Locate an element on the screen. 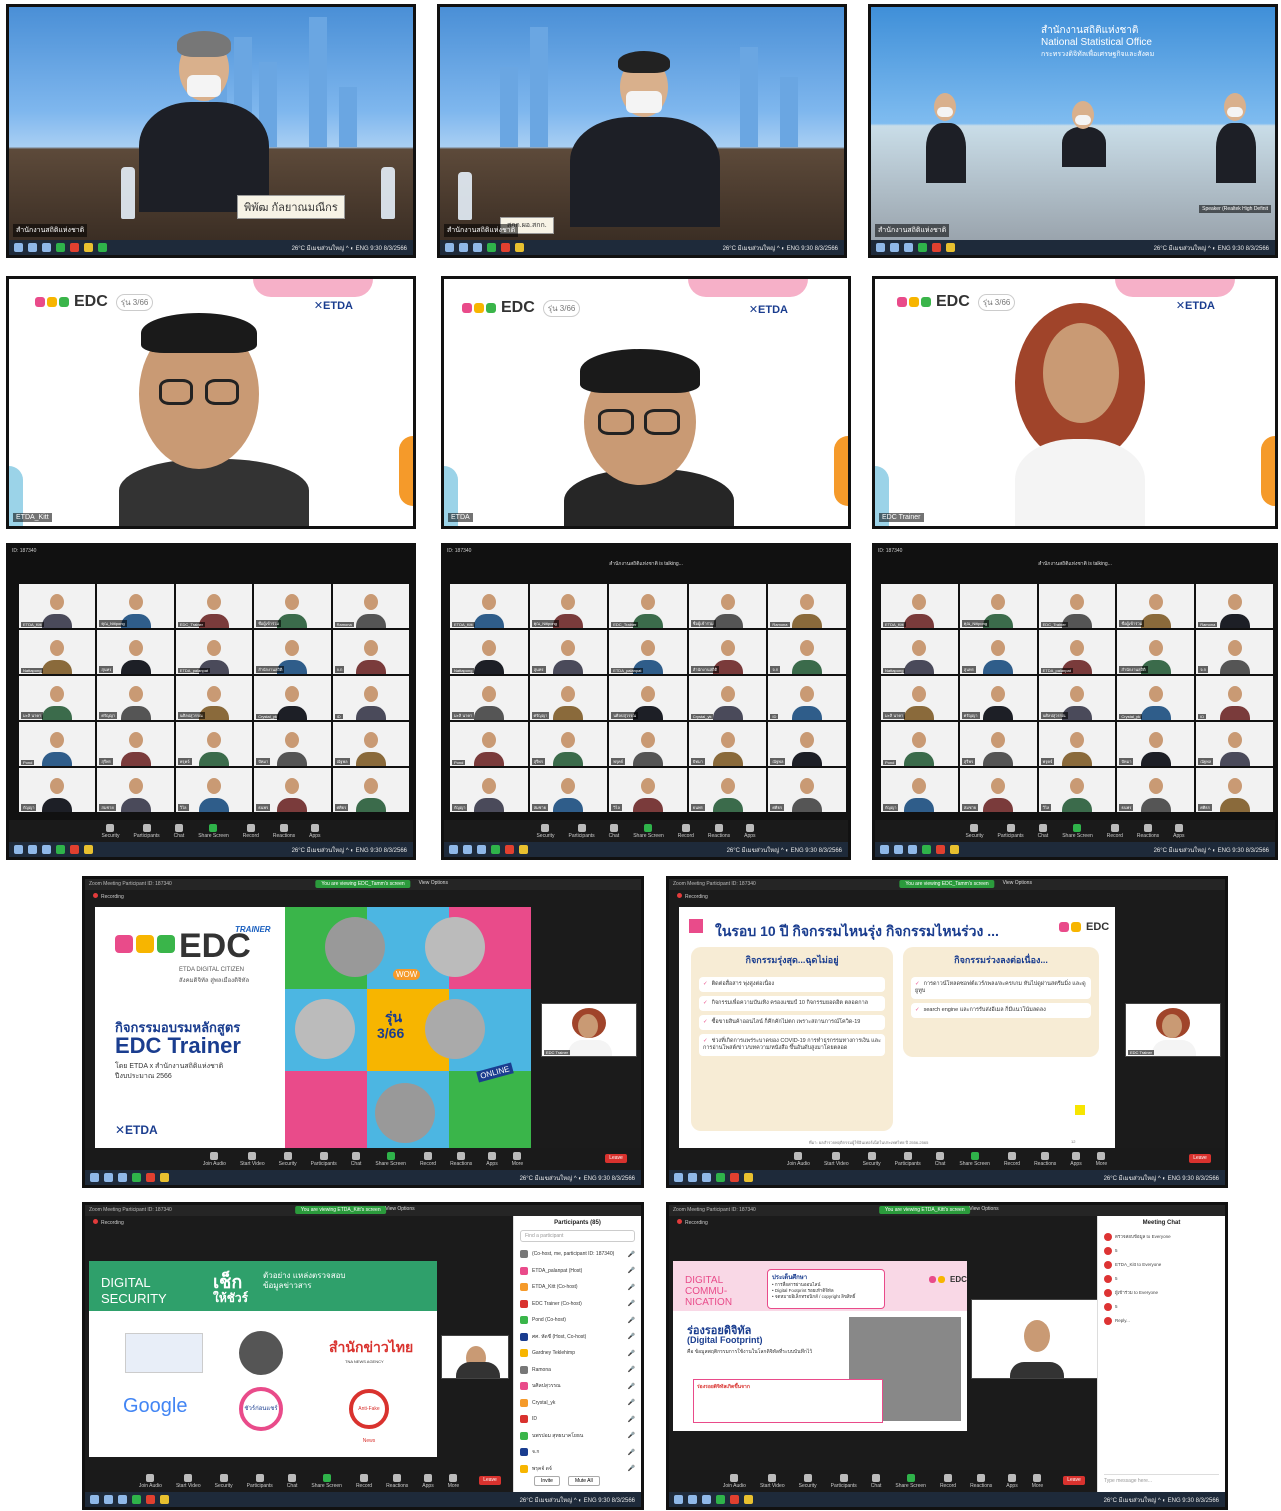 The image size is (1281, 1511). speaker-thumbnail: EDC Trainer is located at coordinates (589, 1030).